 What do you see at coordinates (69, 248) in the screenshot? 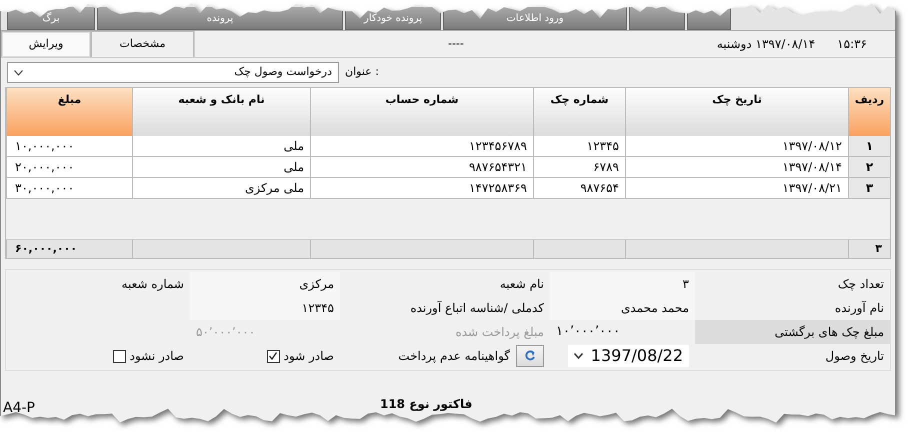
I see `total-amount: ۶۰,۰۰۰,۰۰۰` at bounding box center [69, 248].